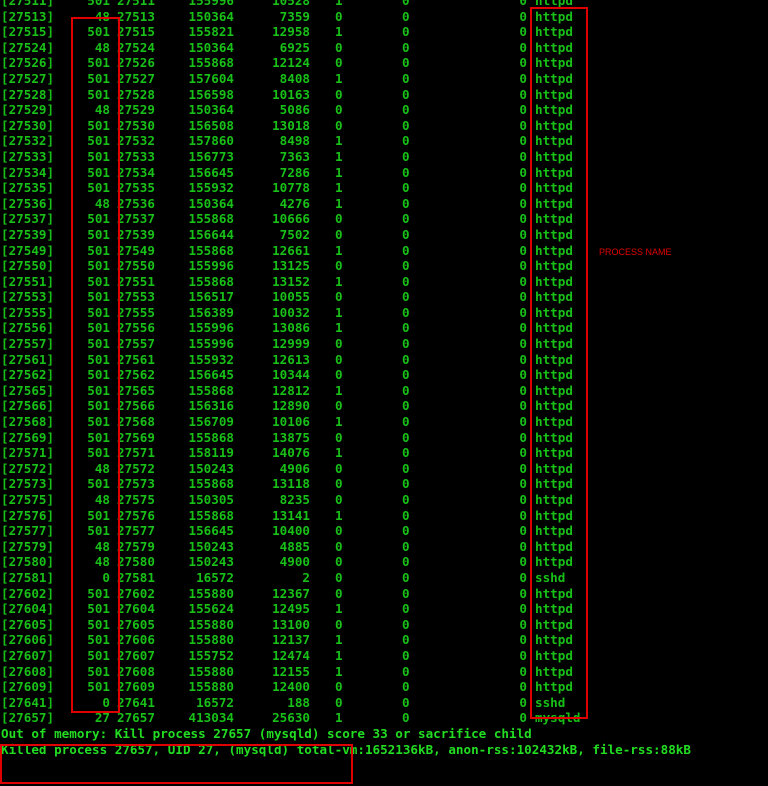 This screenshot has width=768, height=786. I want to click on pid-cell: [27550], so click(28, 266).